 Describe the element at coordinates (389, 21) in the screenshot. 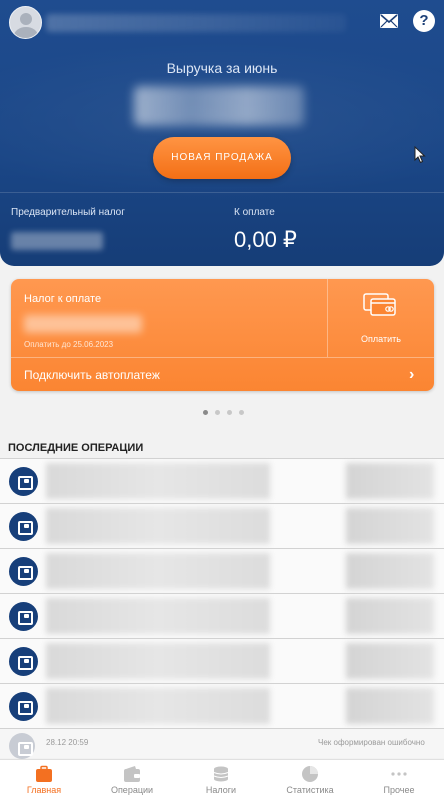

I see `mail-icon` at that location.